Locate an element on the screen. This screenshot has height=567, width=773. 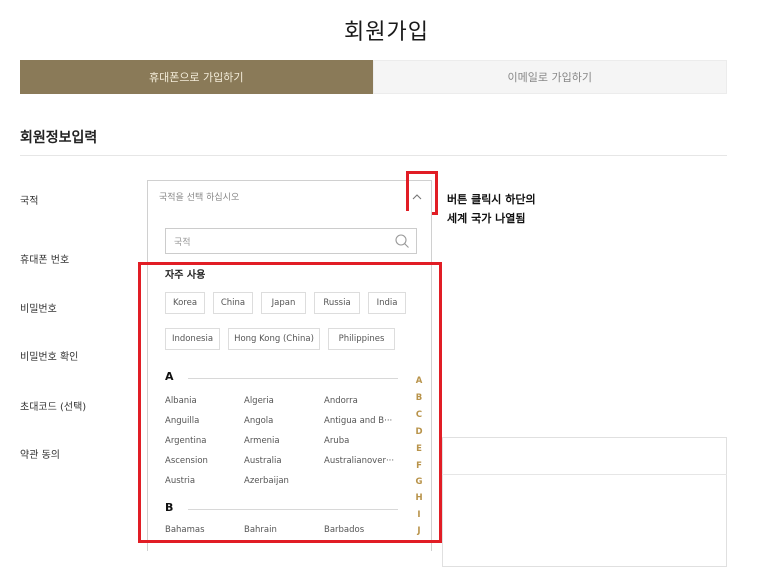
country-select: 국적을 선택 하십시오 is located at coordinates (289, 196).